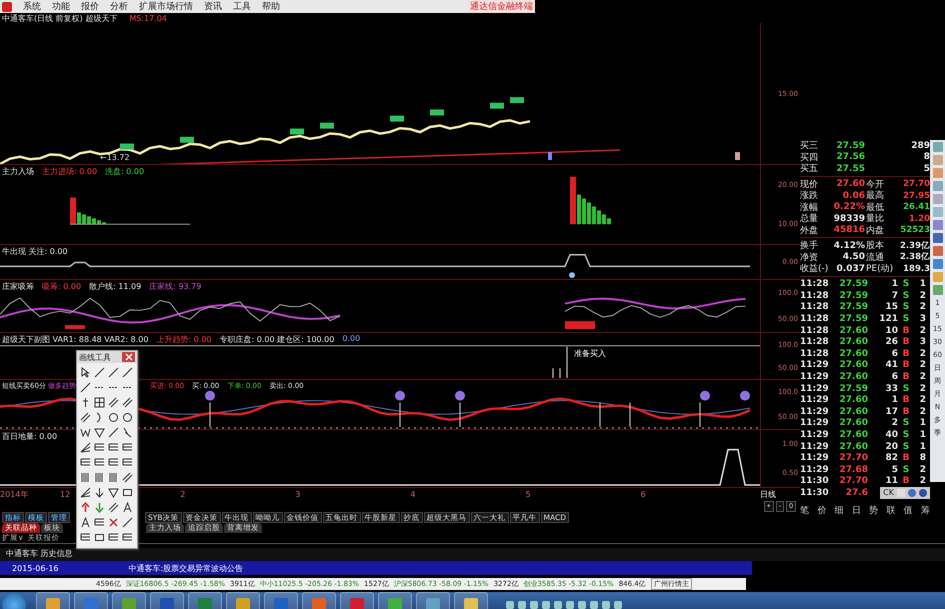  What do you see at coordinates (297, 494) in the screenshot?
I see `time-axis-label: 3` at bounding box center [297, 494].